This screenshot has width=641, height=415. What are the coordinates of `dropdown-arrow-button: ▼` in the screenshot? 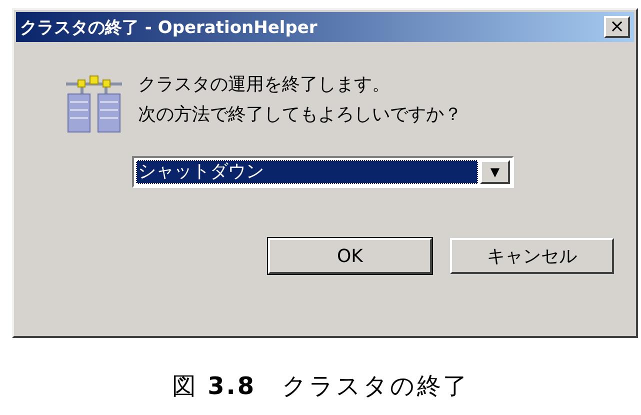 It's located at (495, 172).